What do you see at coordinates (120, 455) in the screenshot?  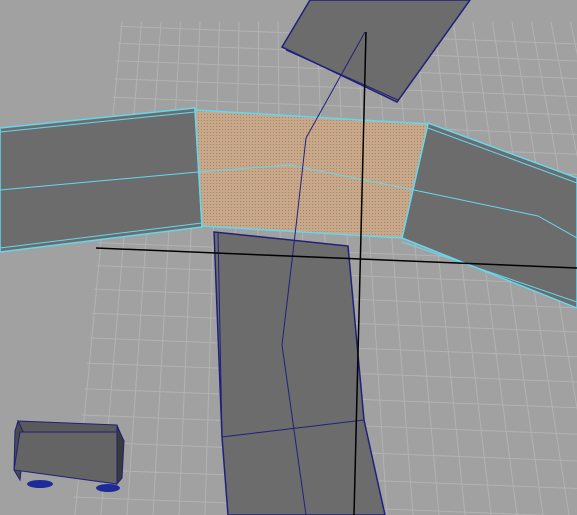 I see `vehicle-front` at bounding box center [120, 455].